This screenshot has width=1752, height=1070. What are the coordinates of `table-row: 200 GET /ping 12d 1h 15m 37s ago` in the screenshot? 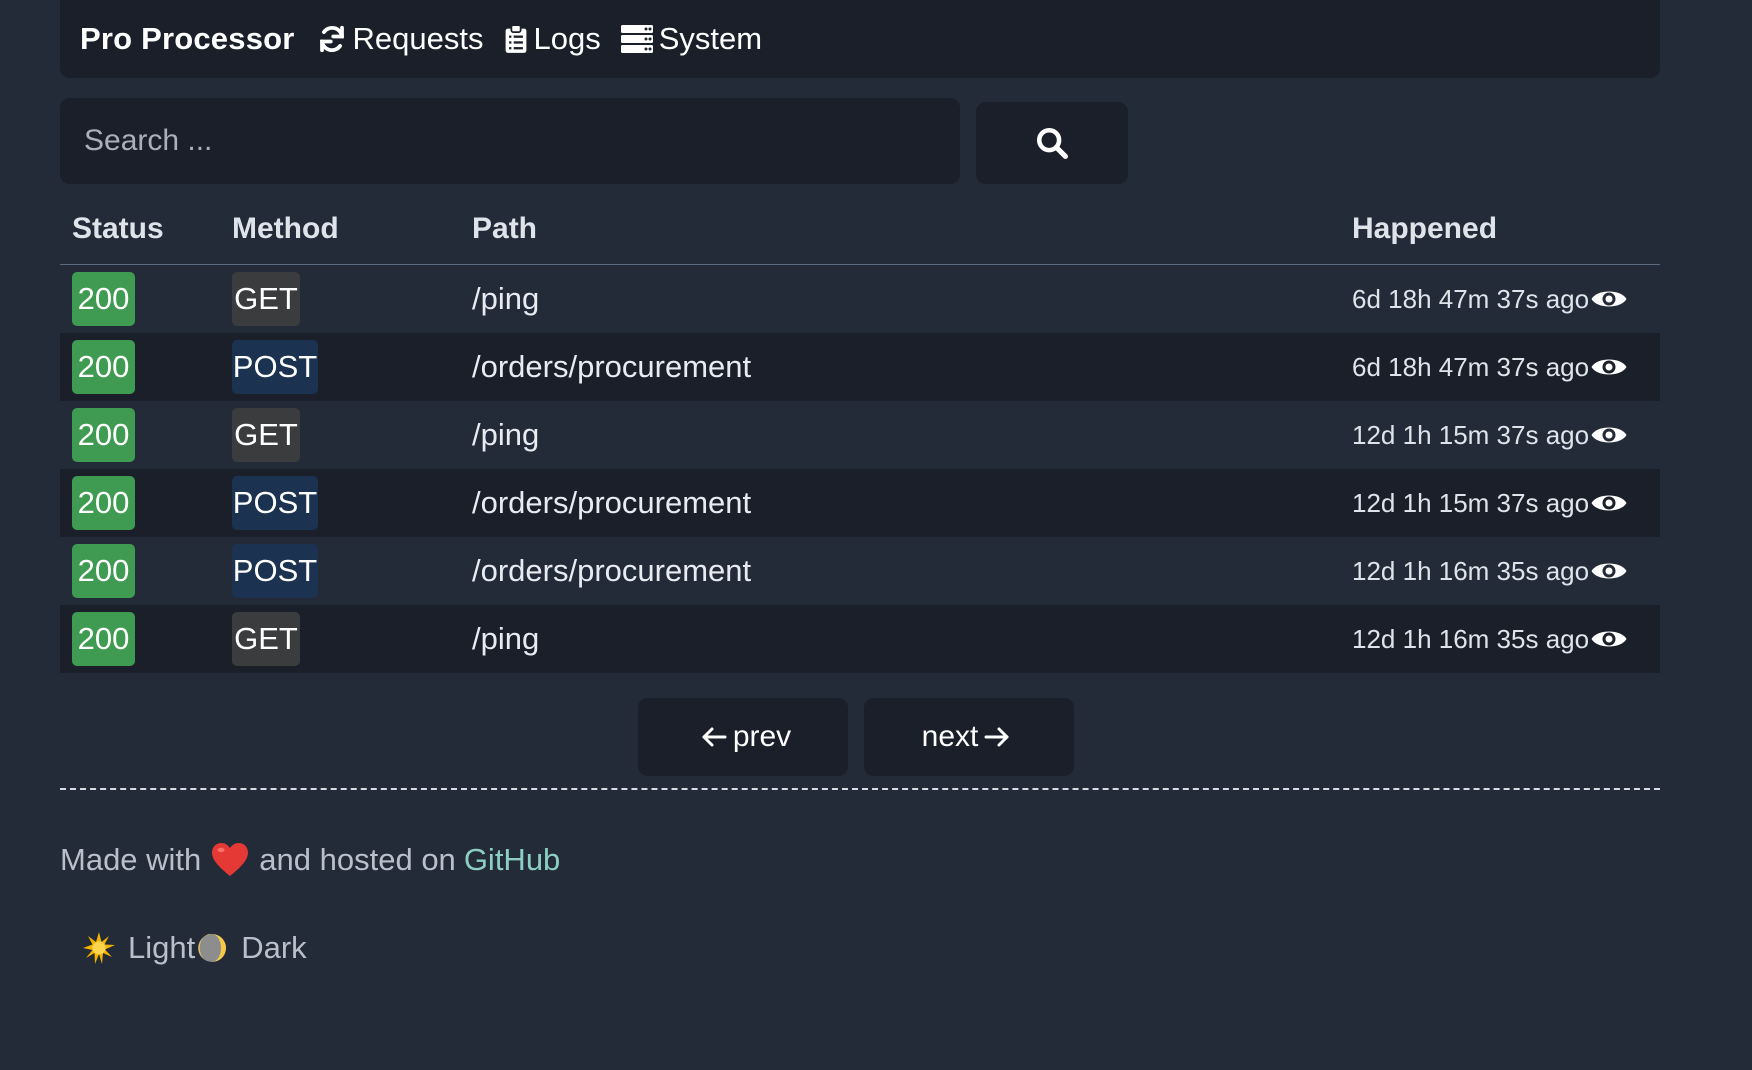 It's located at (860, 435).